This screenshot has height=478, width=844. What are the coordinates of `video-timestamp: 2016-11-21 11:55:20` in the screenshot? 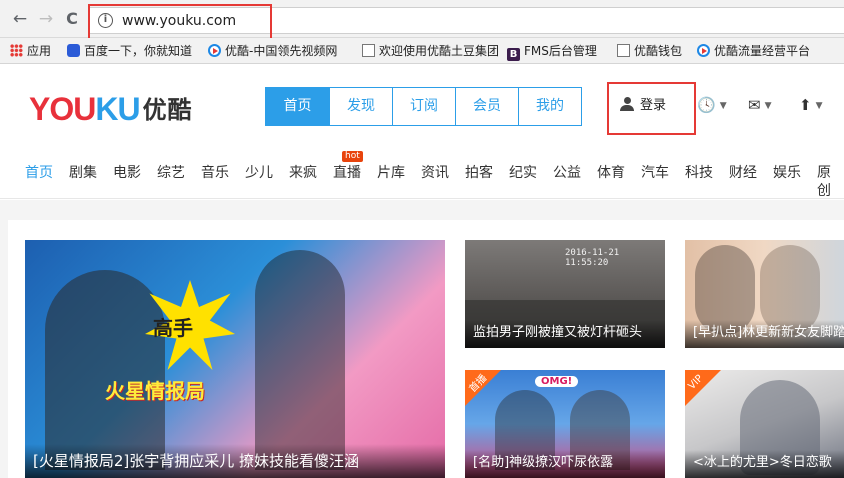 It's located at (592, 258).